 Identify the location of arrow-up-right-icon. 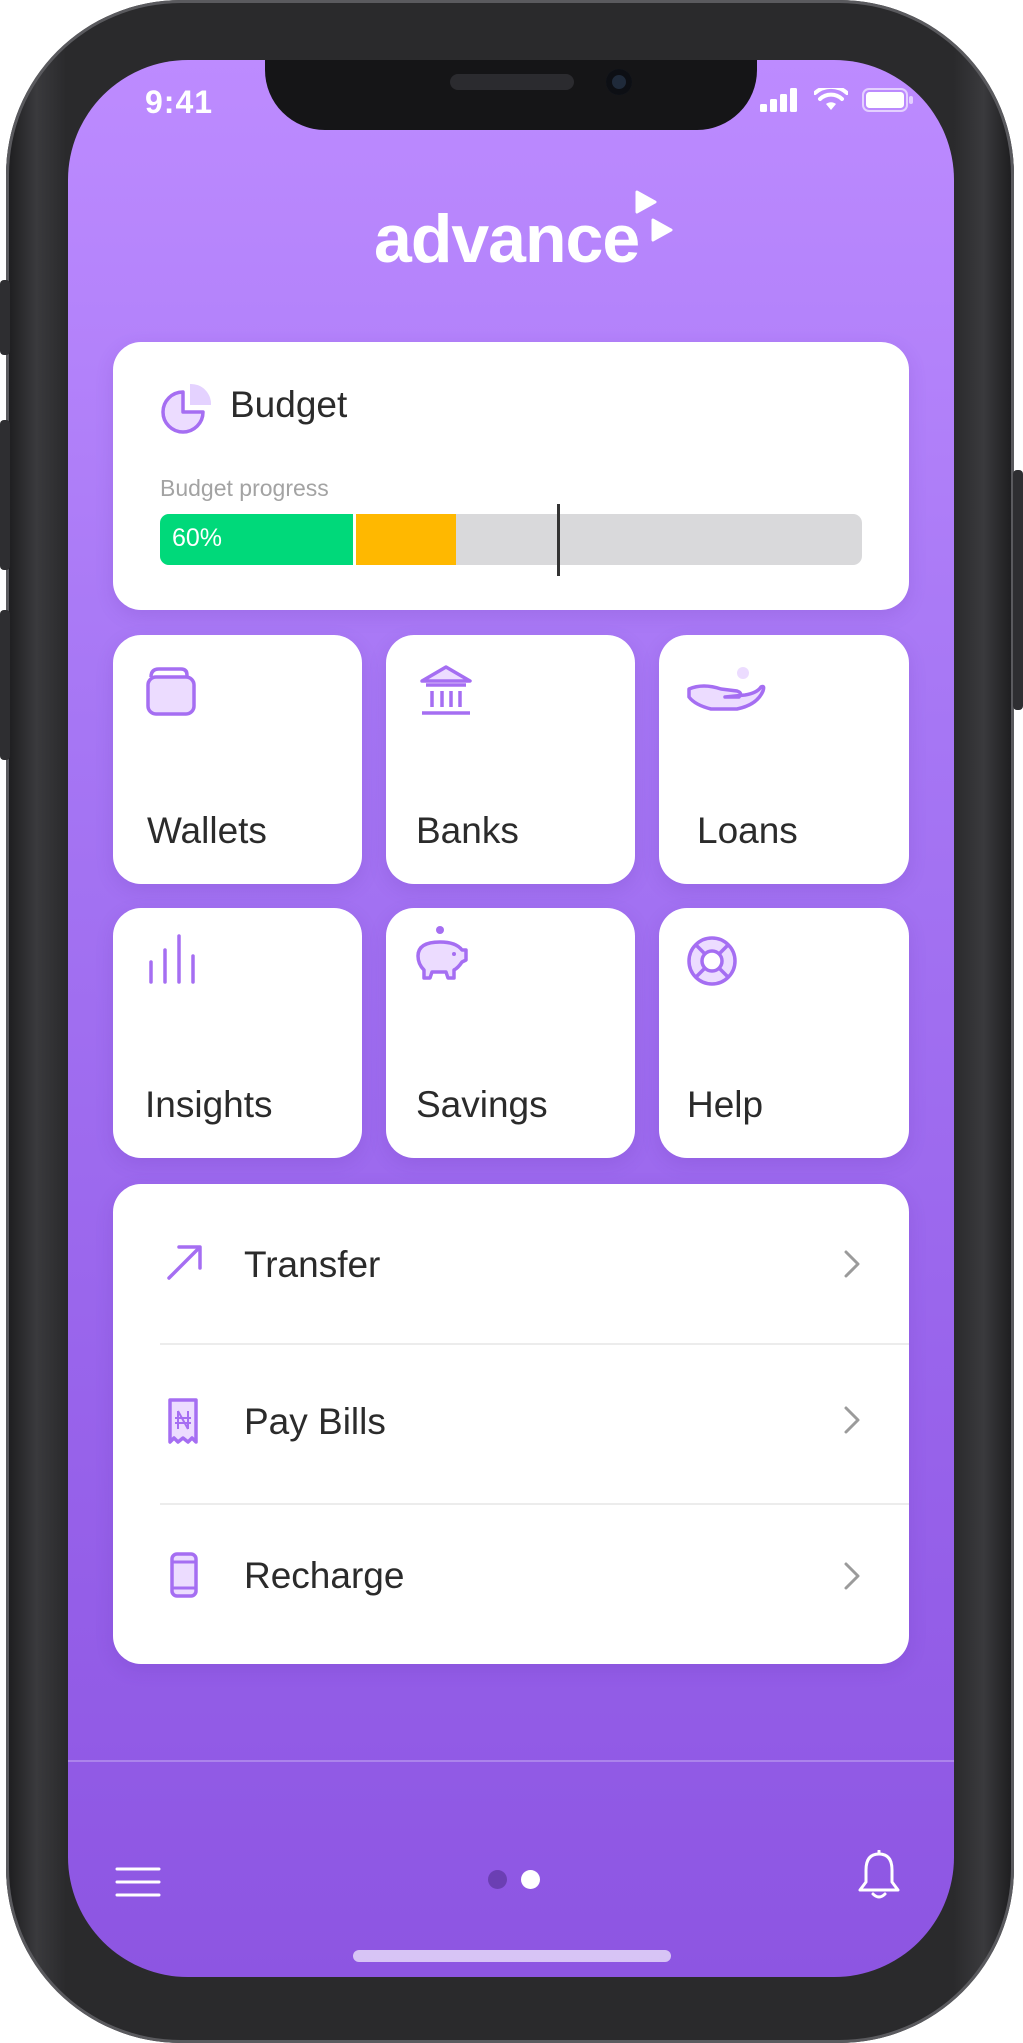
(184, 1262).